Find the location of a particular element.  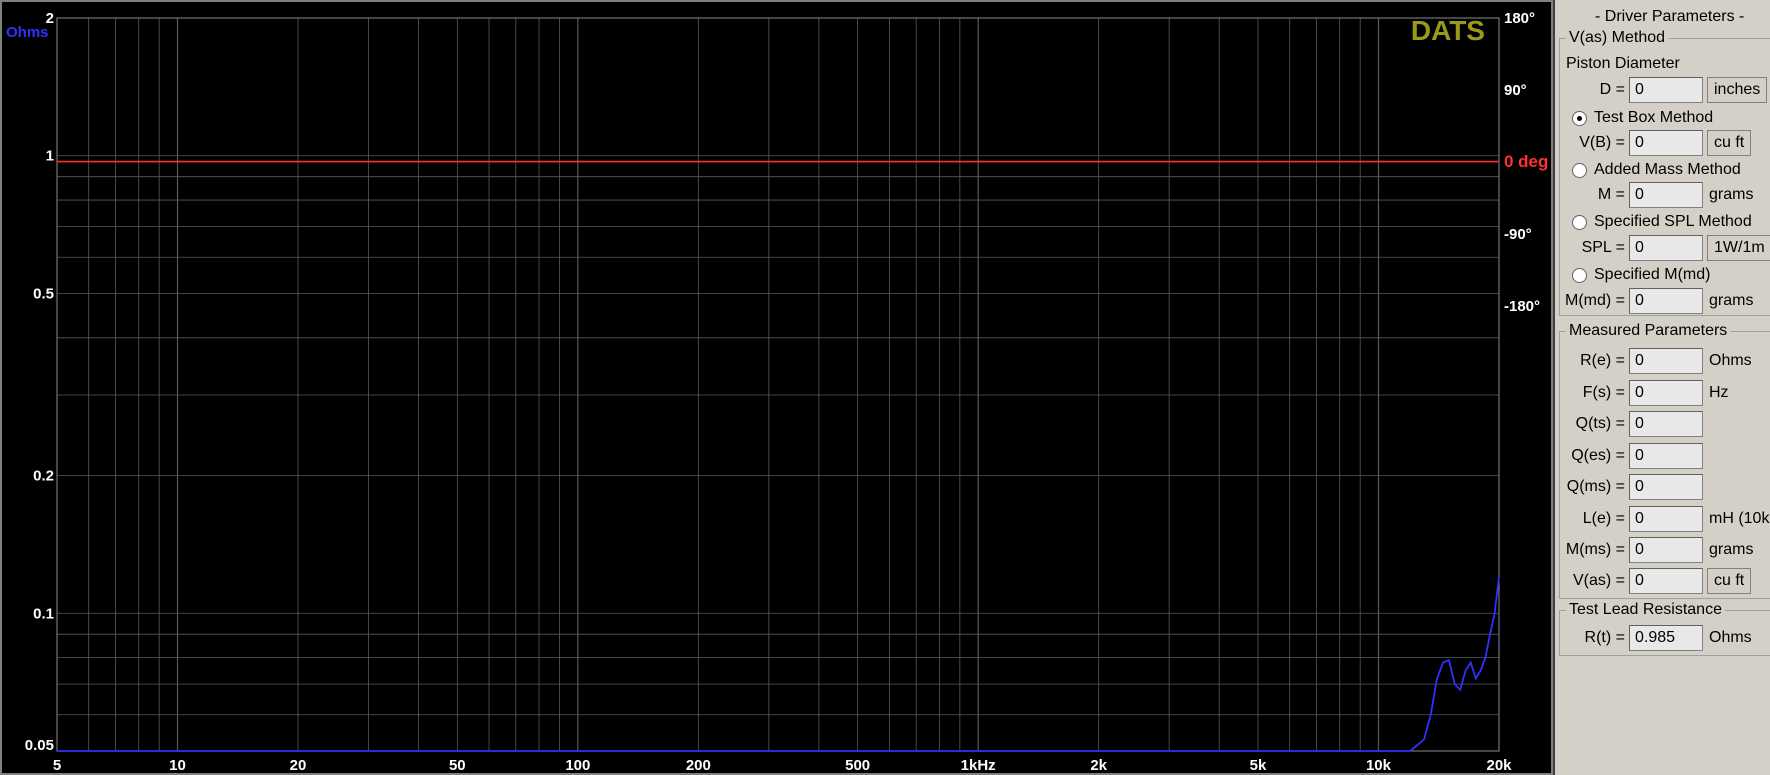

qes-row: Q(es) = 0 is located at coordinates (1631, 456).